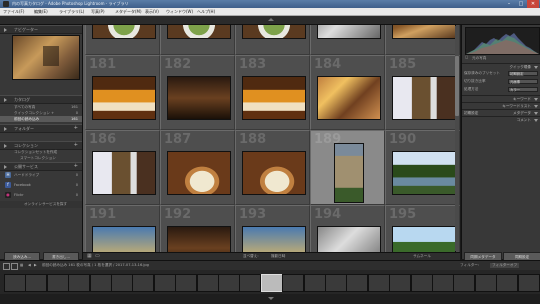 The width and height of the screenshot is (540, 304). Describe the element at coordinates (457, 138) in the screenshot. I see `grid-scrollbar` at that location.